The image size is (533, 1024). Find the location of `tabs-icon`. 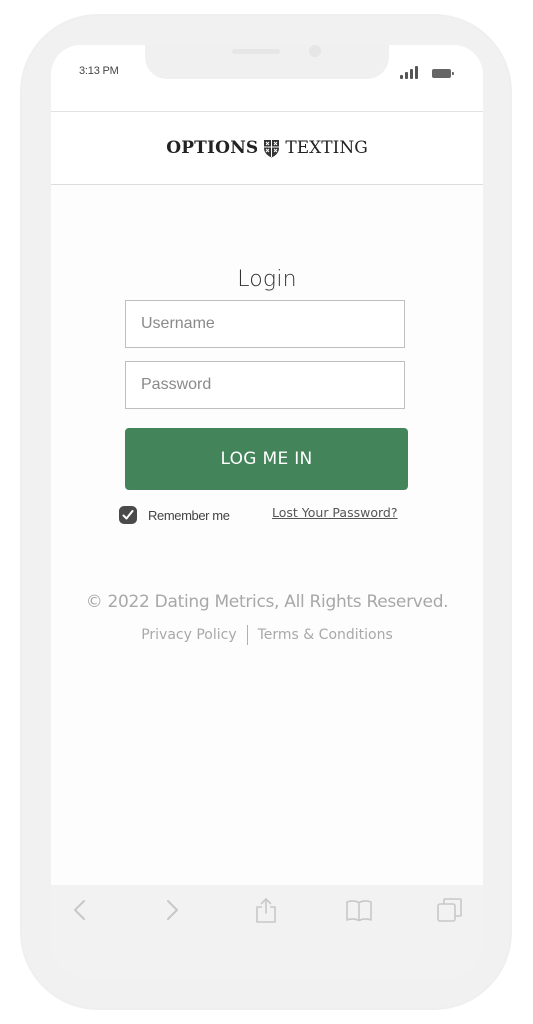

tabs-icon is located at coordinates (450, 910).